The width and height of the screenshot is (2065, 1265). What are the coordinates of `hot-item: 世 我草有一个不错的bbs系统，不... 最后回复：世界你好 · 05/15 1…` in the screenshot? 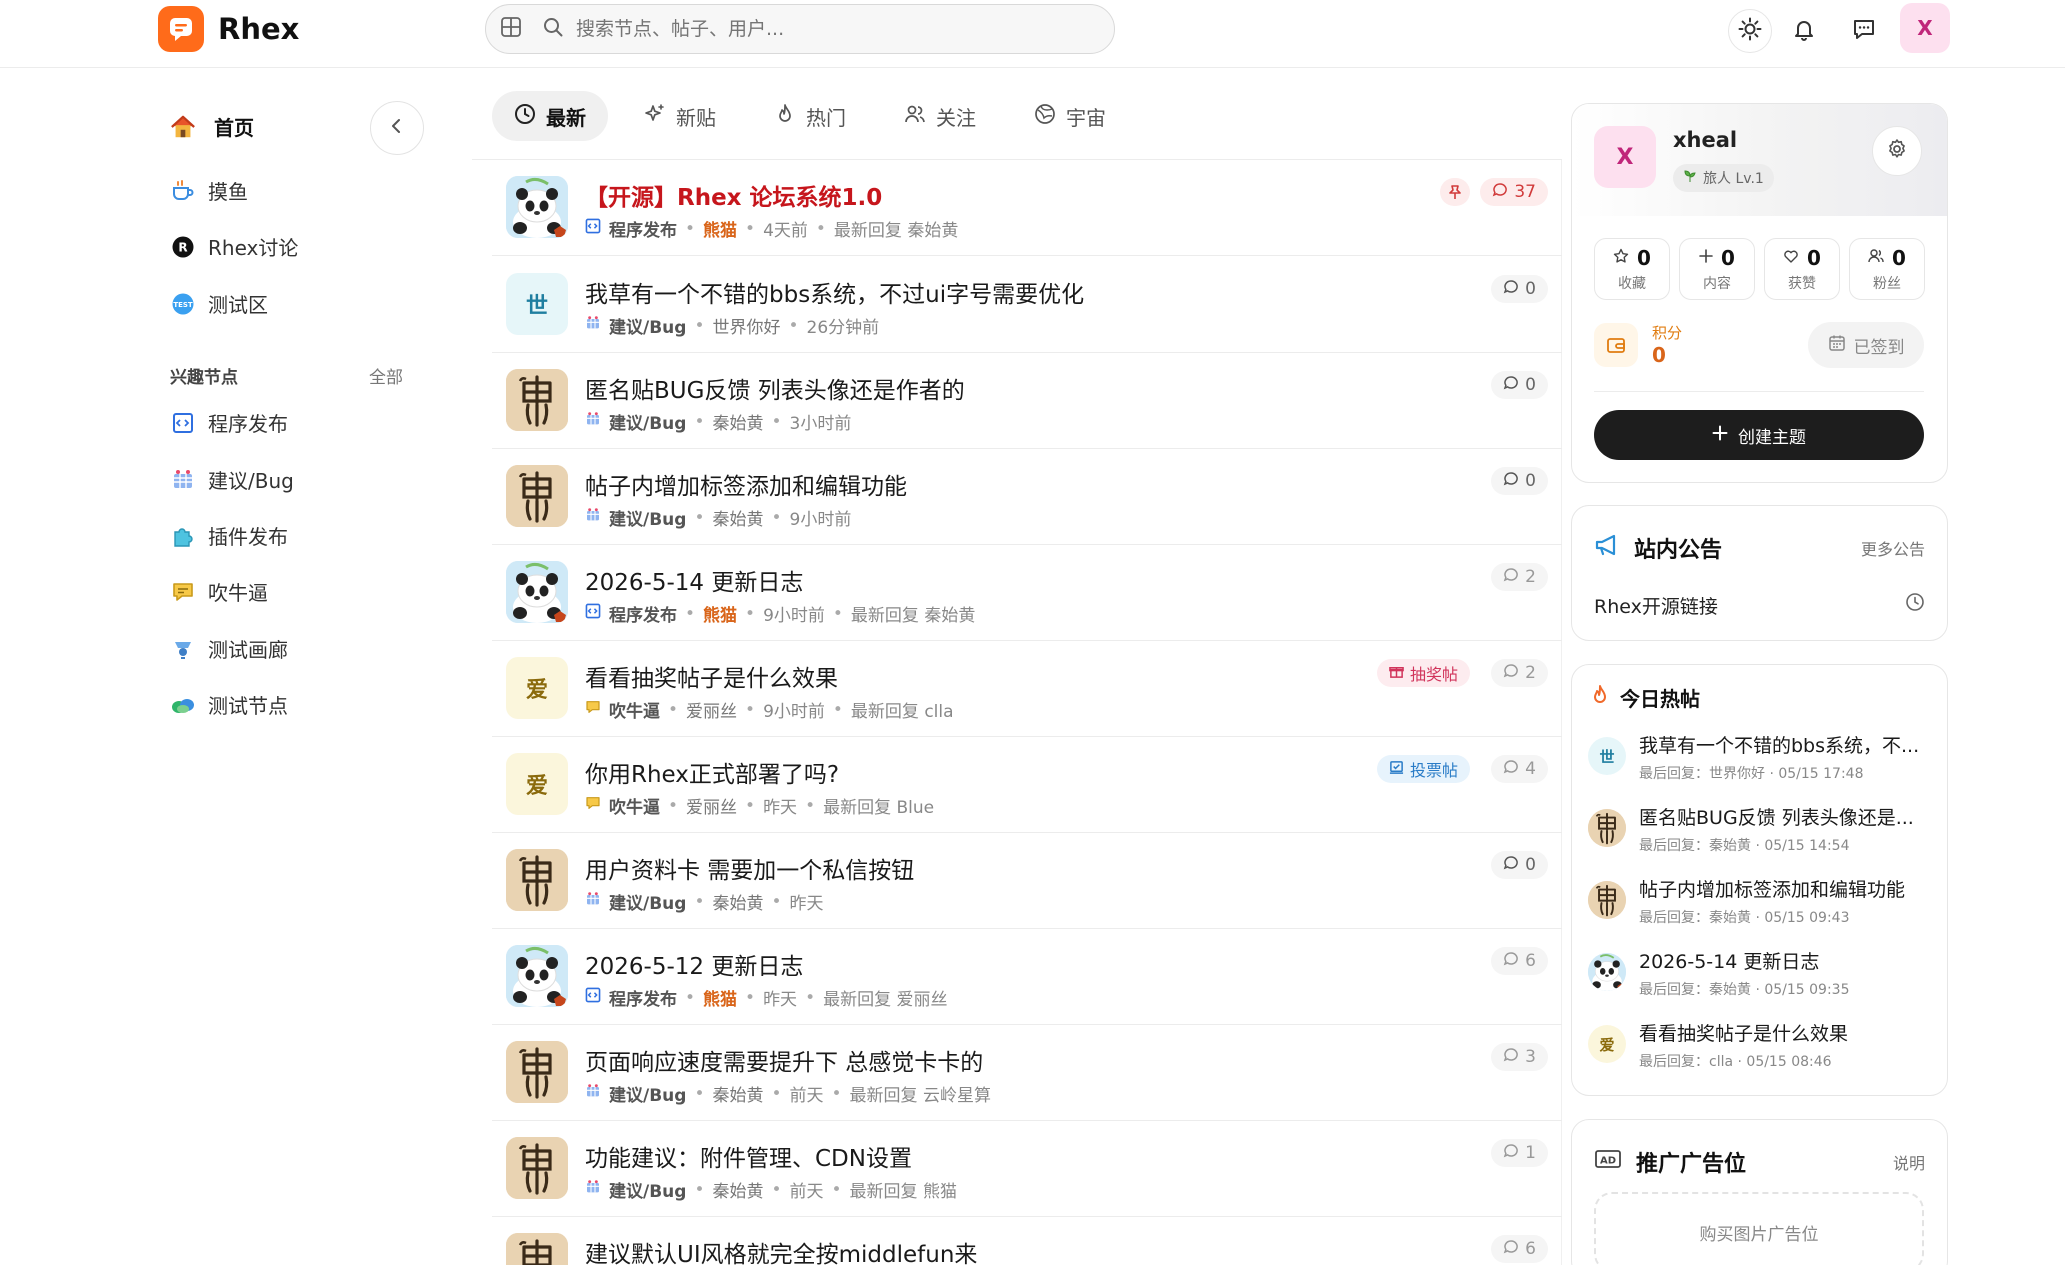 It's located at (1760, 761).